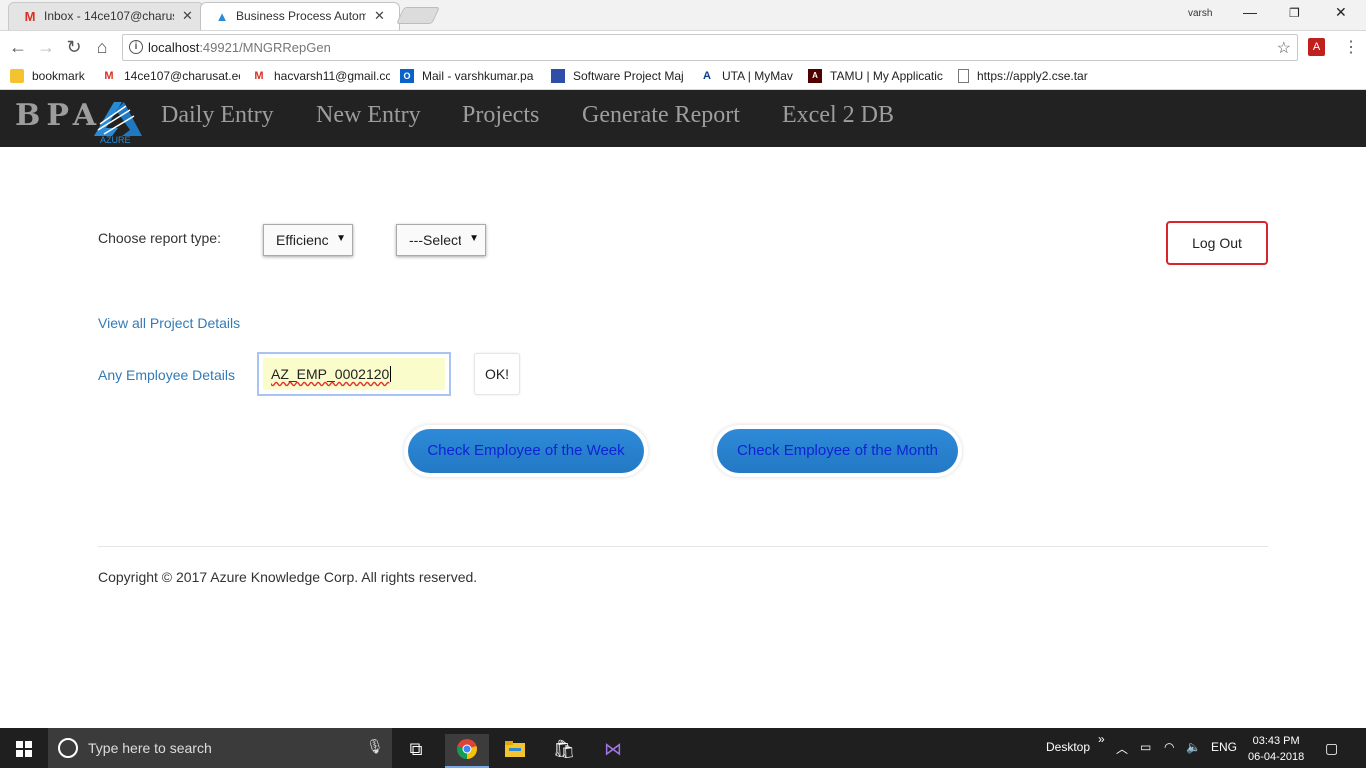 The image size is (1366, 769). What do you see at coordinates (564, 751) in the screenshot?
I see `store-icon: 🛍` at bounding box center [564, 751].